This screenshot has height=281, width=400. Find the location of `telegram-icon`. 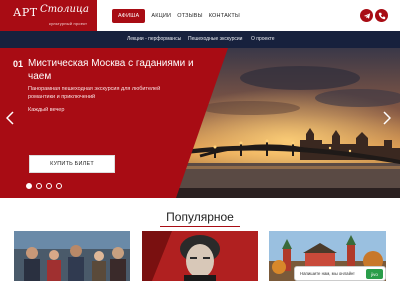

telegram-icon is located at coordinates (366, 15).